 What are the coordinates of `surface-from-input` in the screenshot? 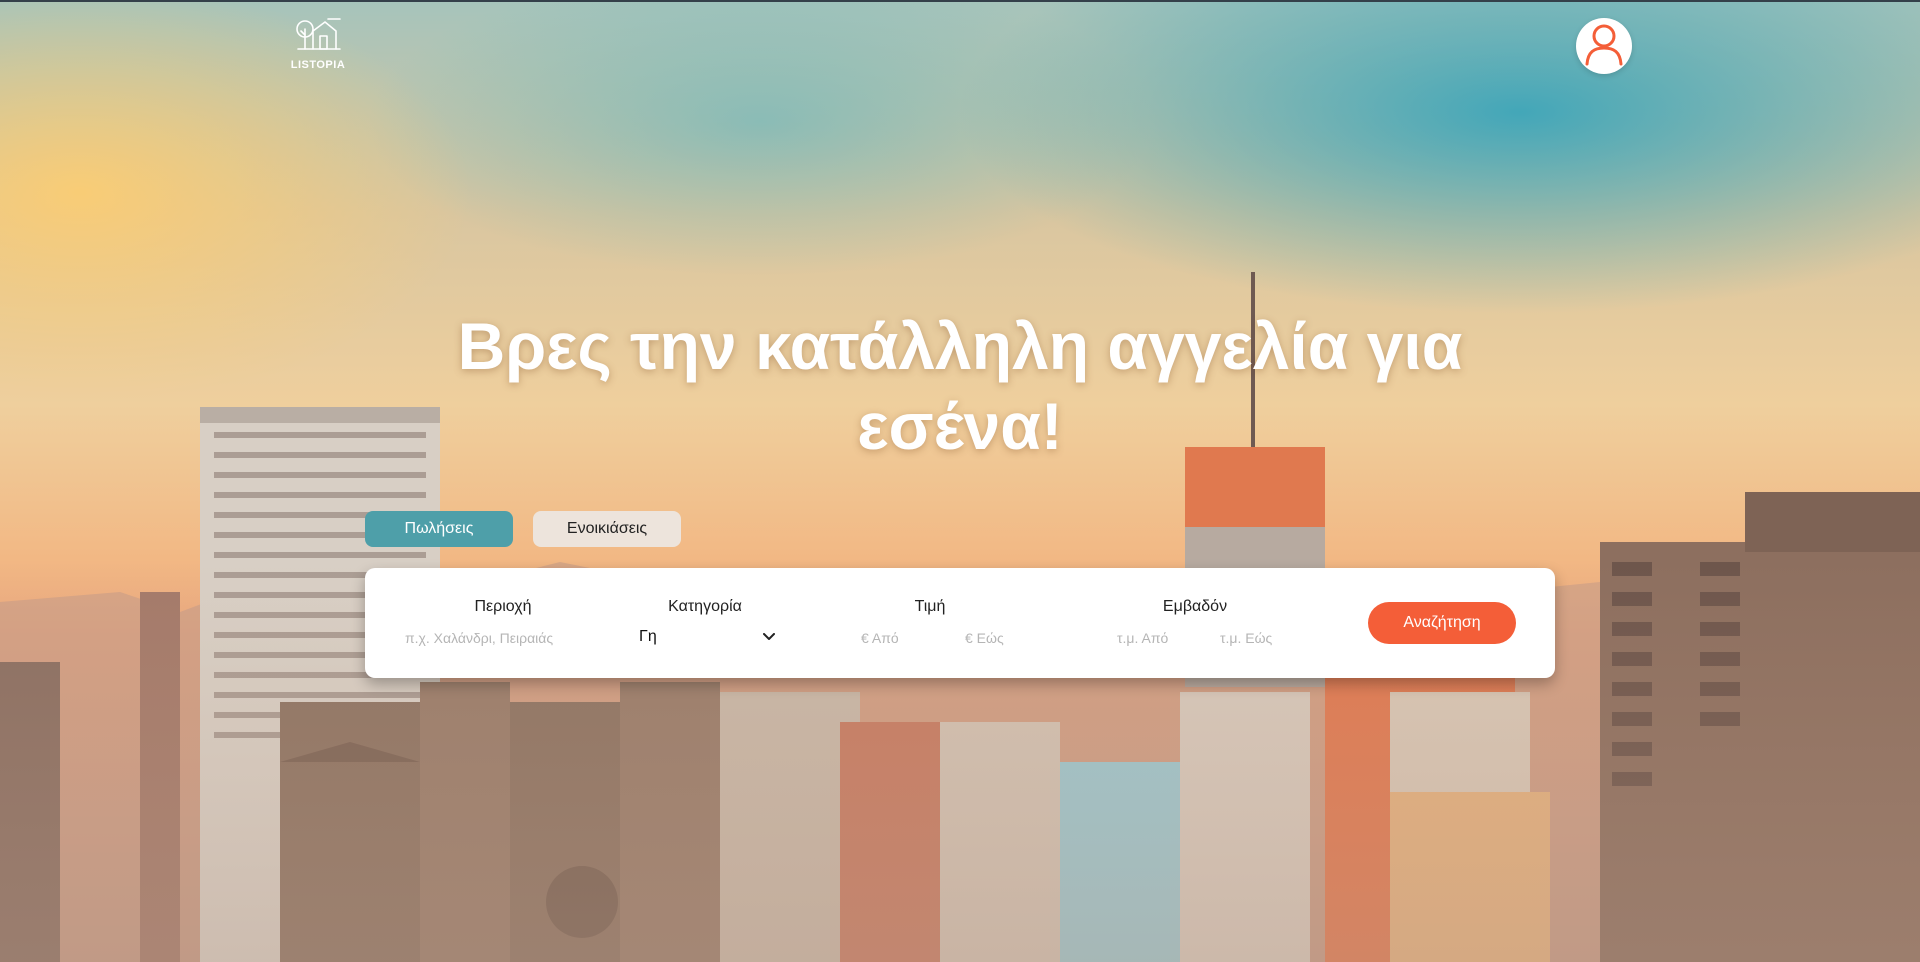 It's located at (1157, 638).